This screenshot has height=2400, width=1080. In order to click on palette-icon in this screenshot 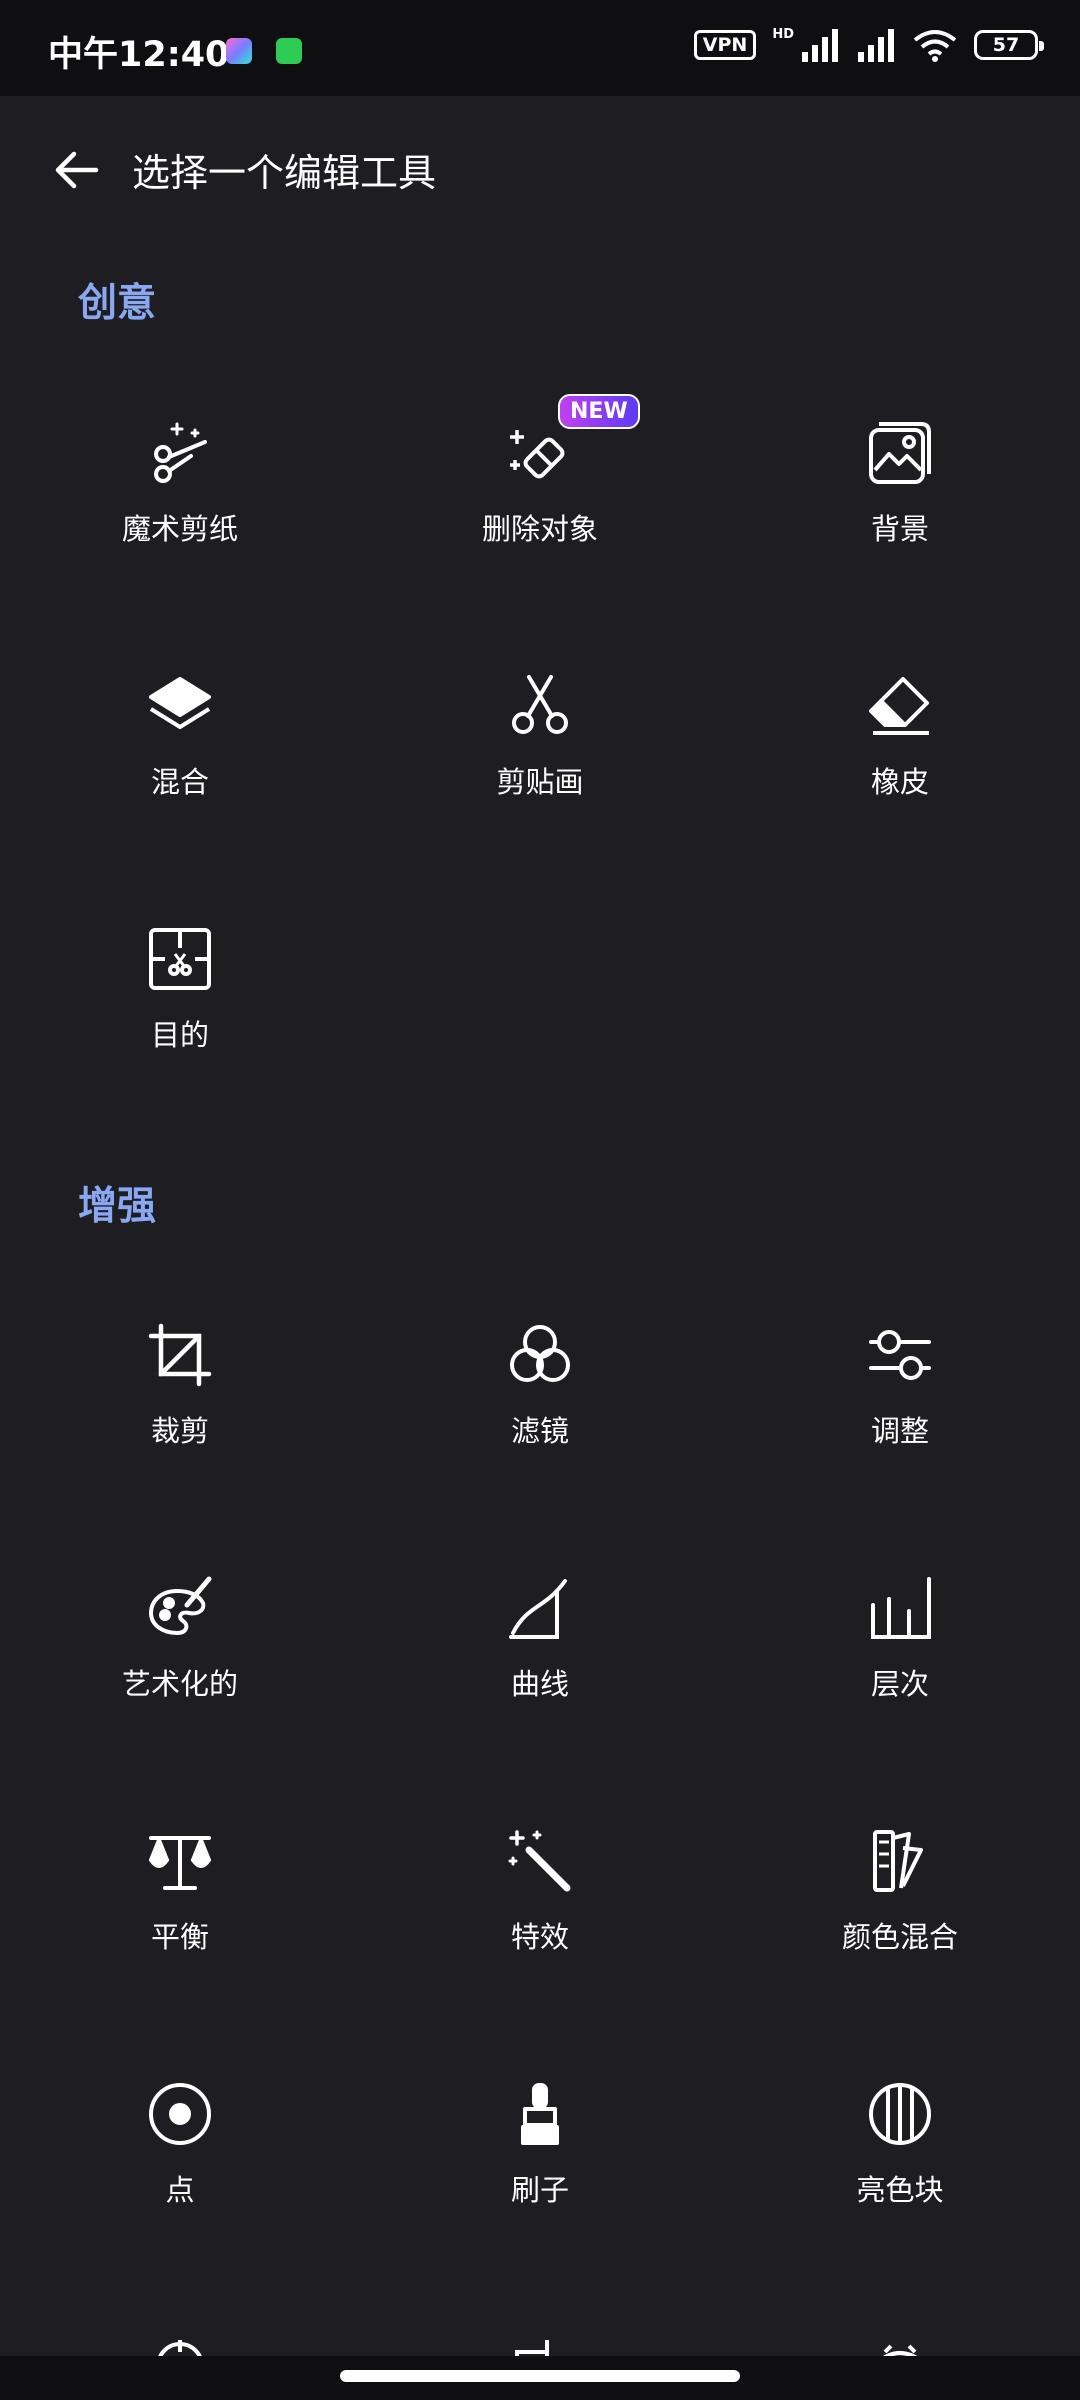, I will do `click(180, 1608)`.